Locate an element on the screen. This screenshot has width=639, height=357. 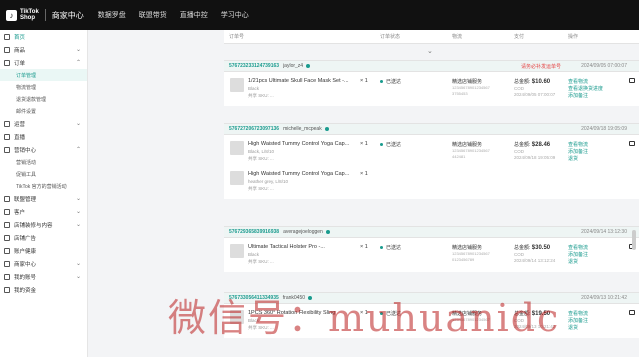
order-id: 576729365839916938 is located at coordinates (254, 232).